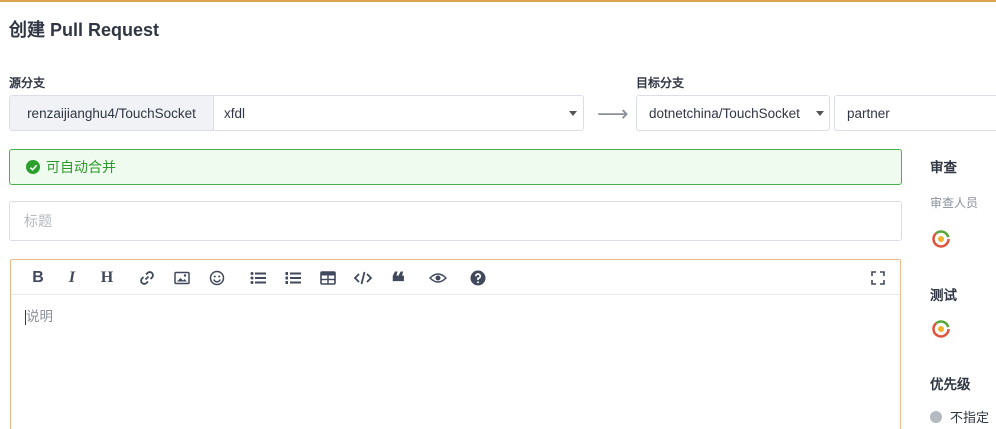 The height and width of the screenshot is (429, 996). What do you see at coordinates (868, 113) in the screenshot?
I see `target-branch-value: partner` at bounding box center [868, 113].